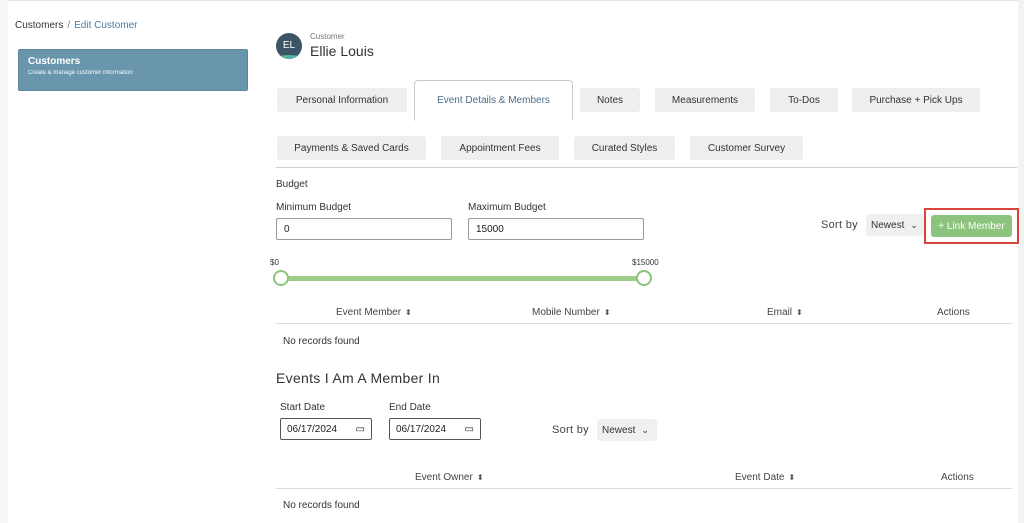  I want to click on tab-to-dos: To-Dos, so click(804, 100).